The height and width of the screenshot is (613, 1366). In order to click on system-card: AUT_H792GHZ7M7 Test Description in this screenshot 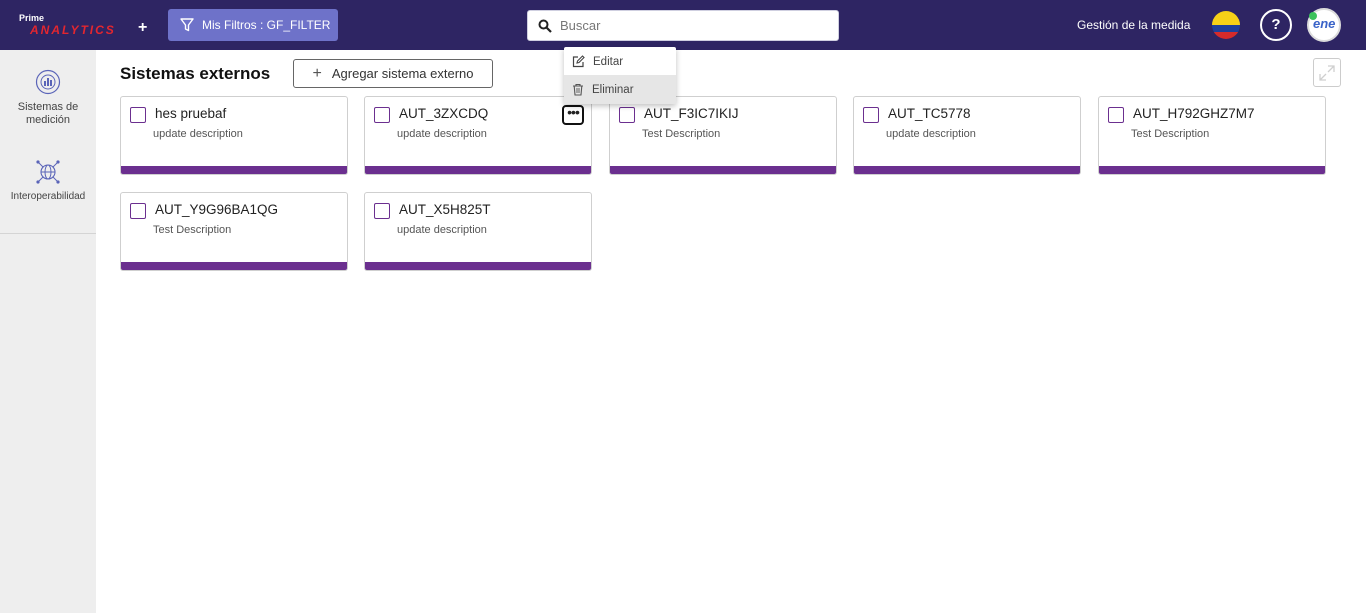, I will do `click(1212, 135)`.